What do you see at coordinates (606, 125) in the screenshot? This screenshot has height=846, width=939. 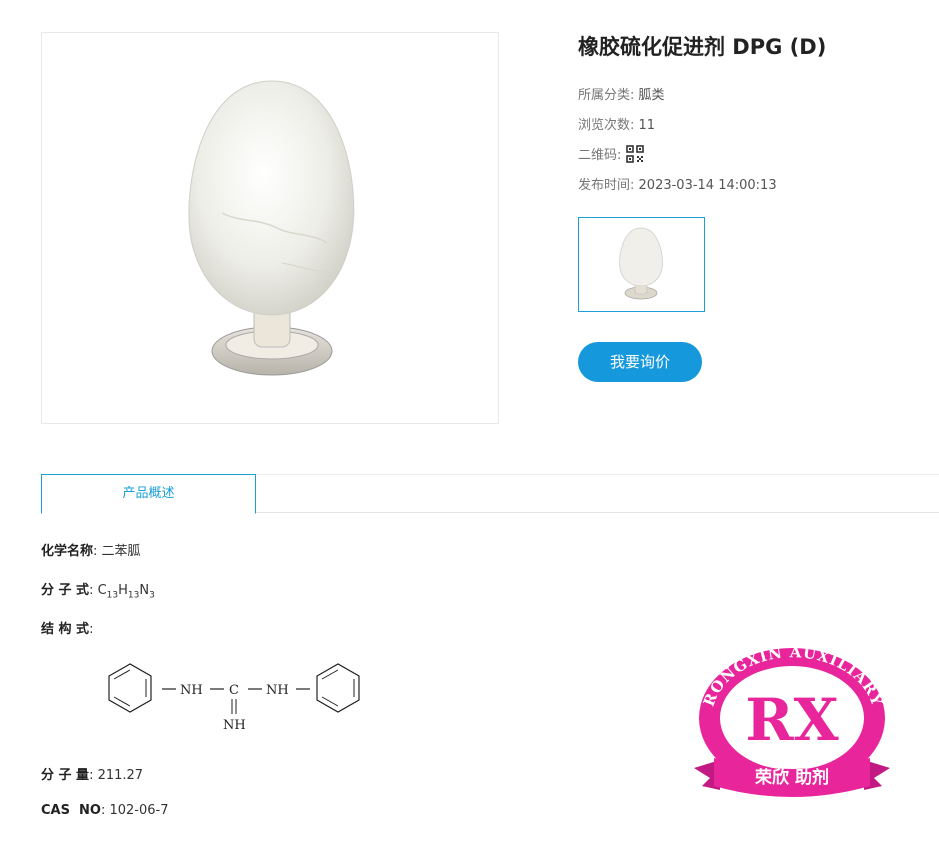 I see `views-label: 浏览次数:` at bounding box center [606, 125].